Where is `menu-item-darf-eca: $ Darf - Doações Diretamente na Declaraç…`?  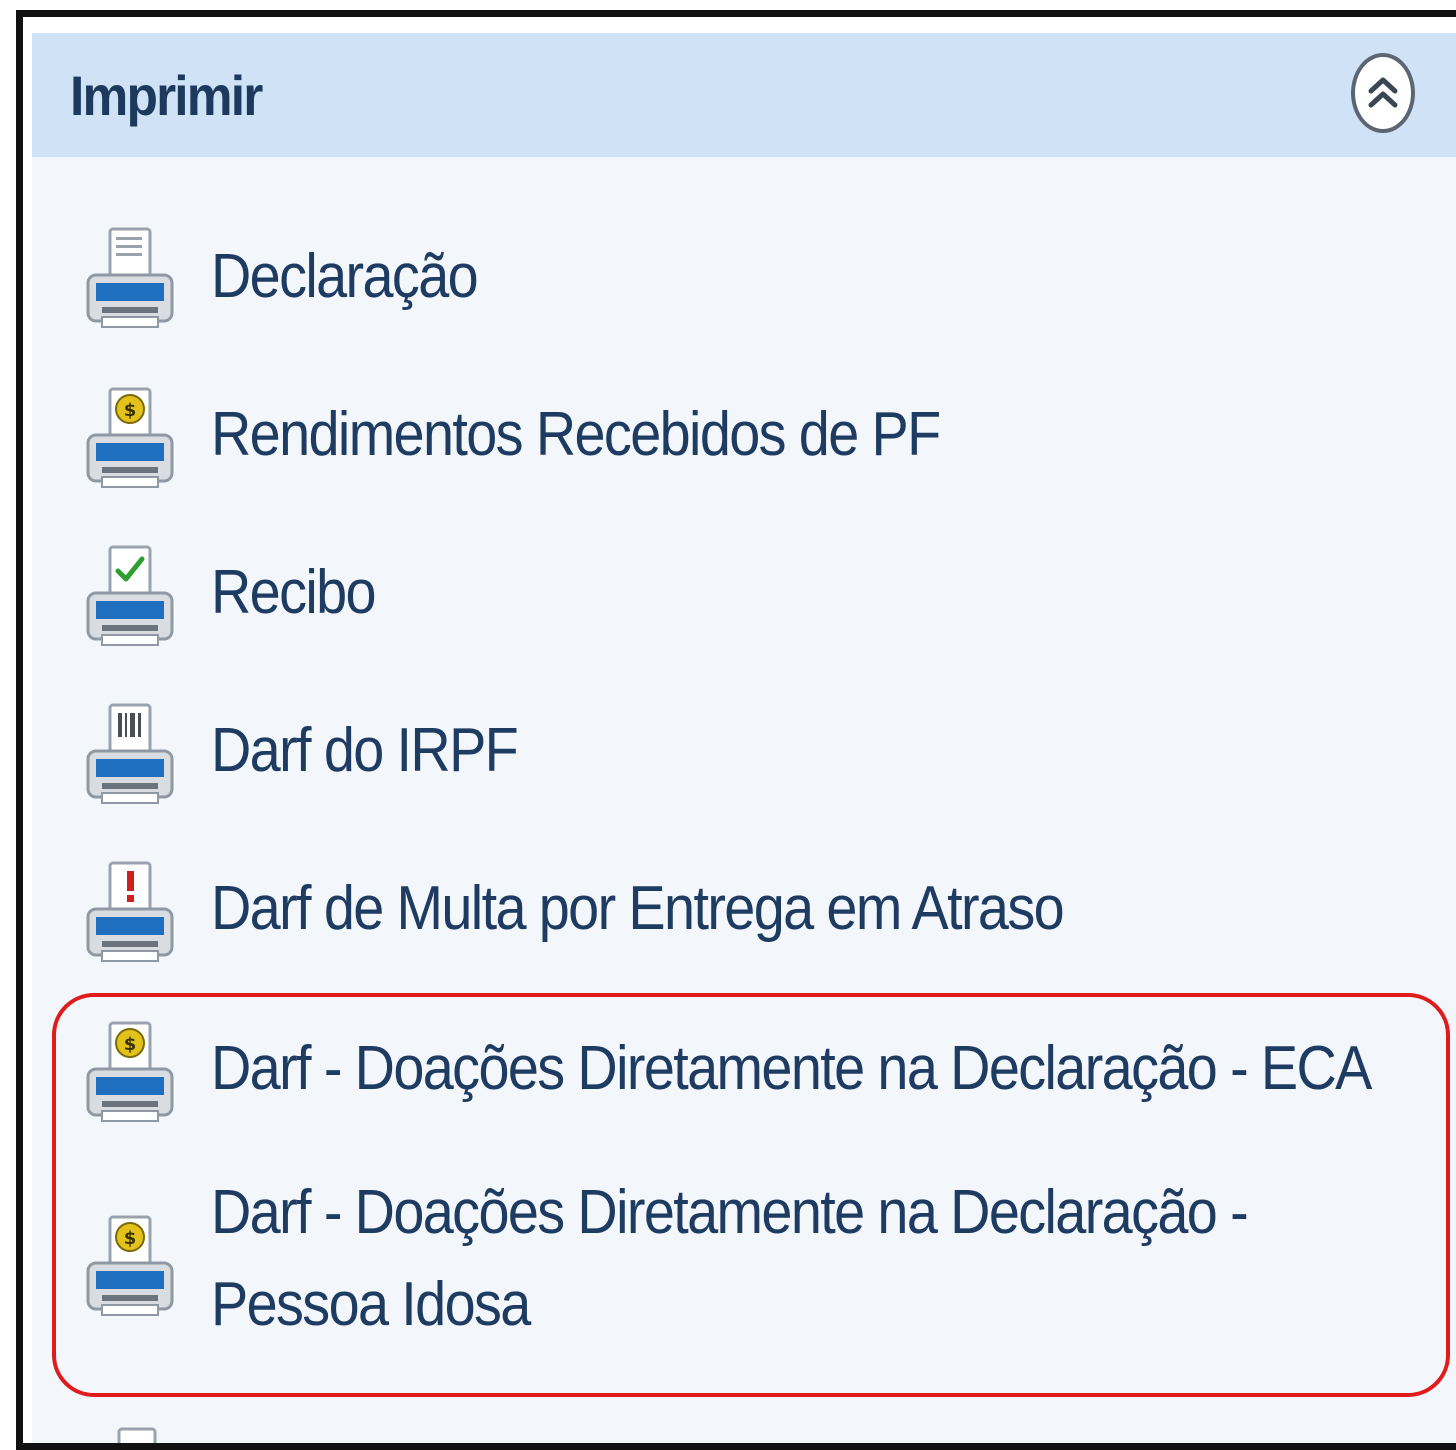
menu-item-darf-eca: $ Darf - Doações Diretamente na Declaraç… is located at coordinates (752, 1077).